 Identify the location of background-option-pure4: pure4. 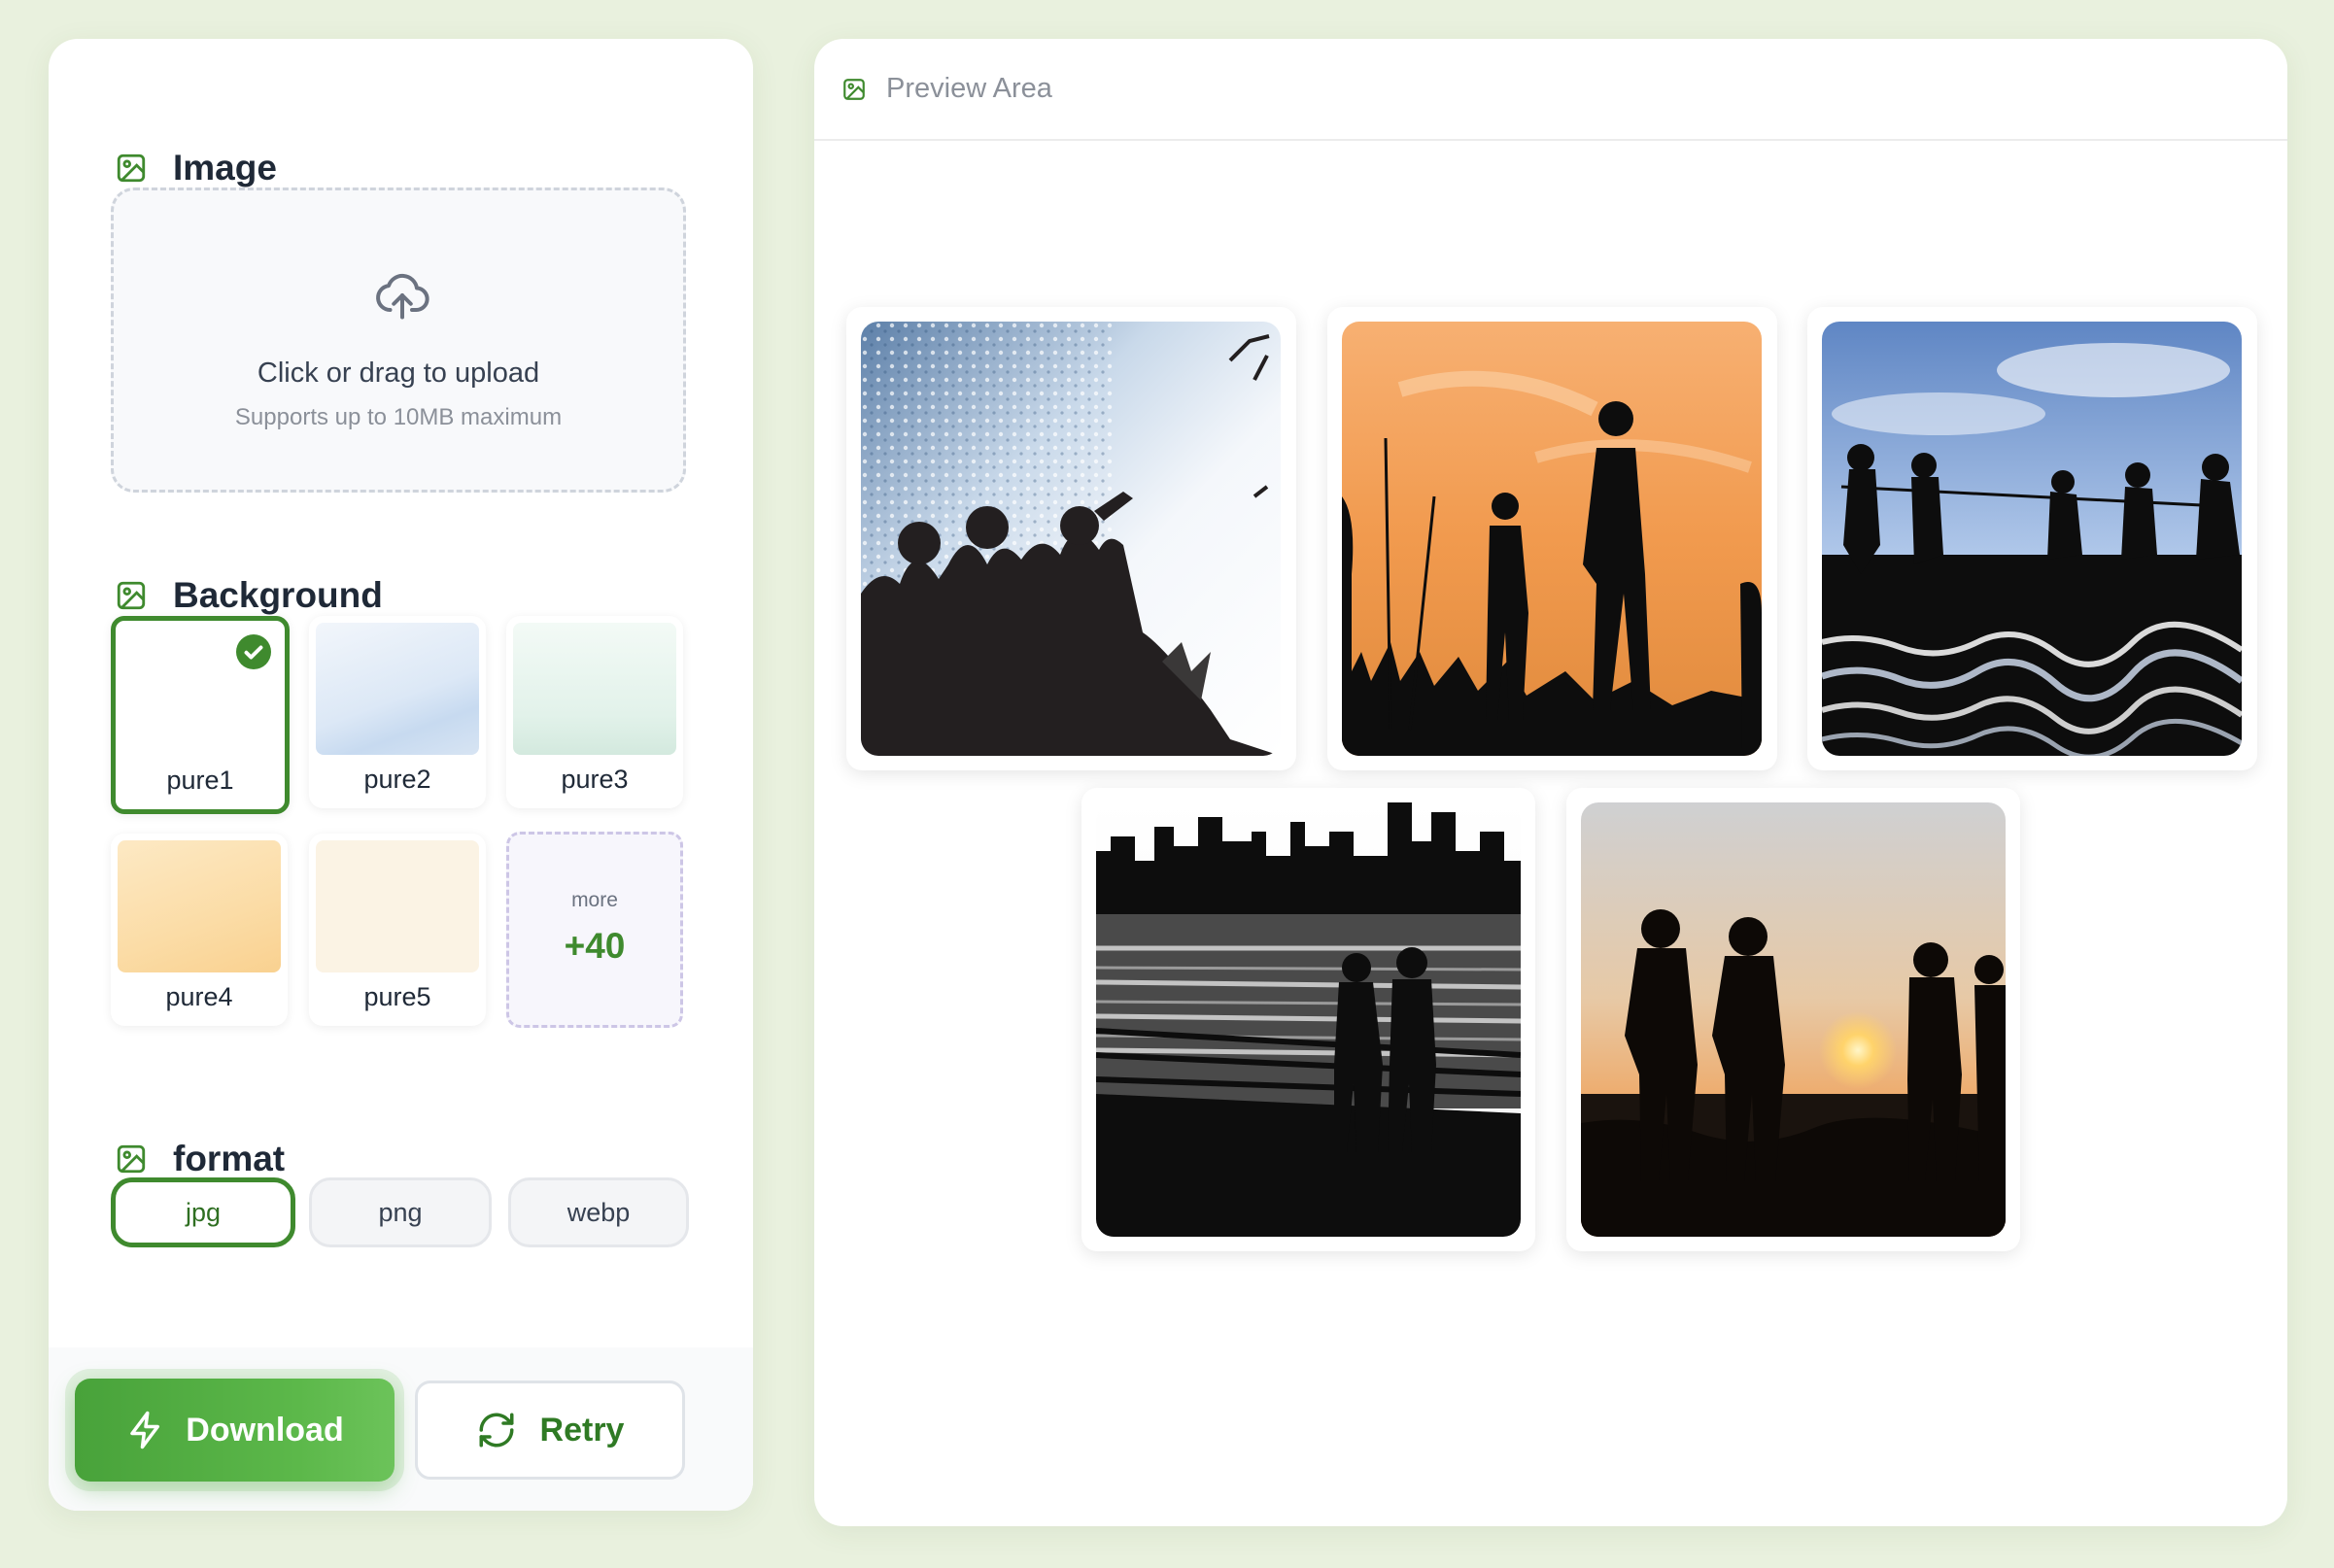
(199, 930).